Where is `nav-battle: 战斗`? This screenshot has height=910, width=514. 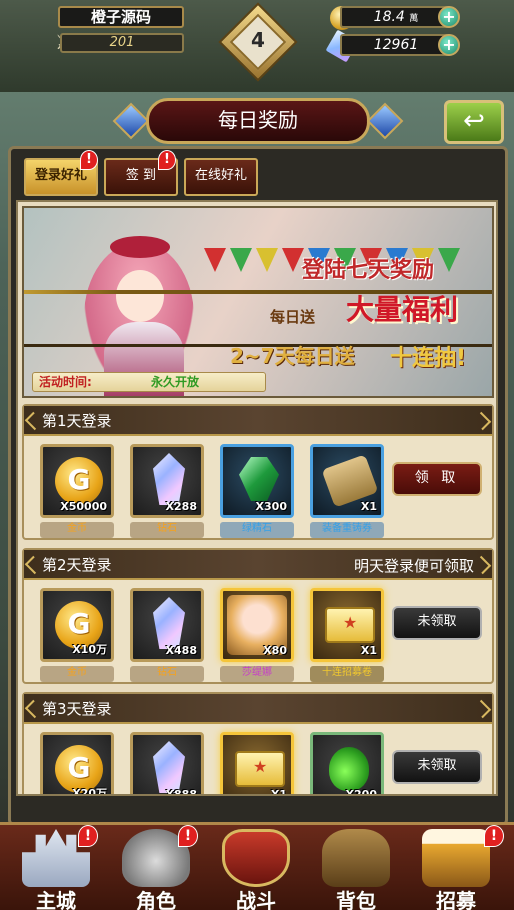 nav-battle: 战斗 is located at coordinates (256, 867).